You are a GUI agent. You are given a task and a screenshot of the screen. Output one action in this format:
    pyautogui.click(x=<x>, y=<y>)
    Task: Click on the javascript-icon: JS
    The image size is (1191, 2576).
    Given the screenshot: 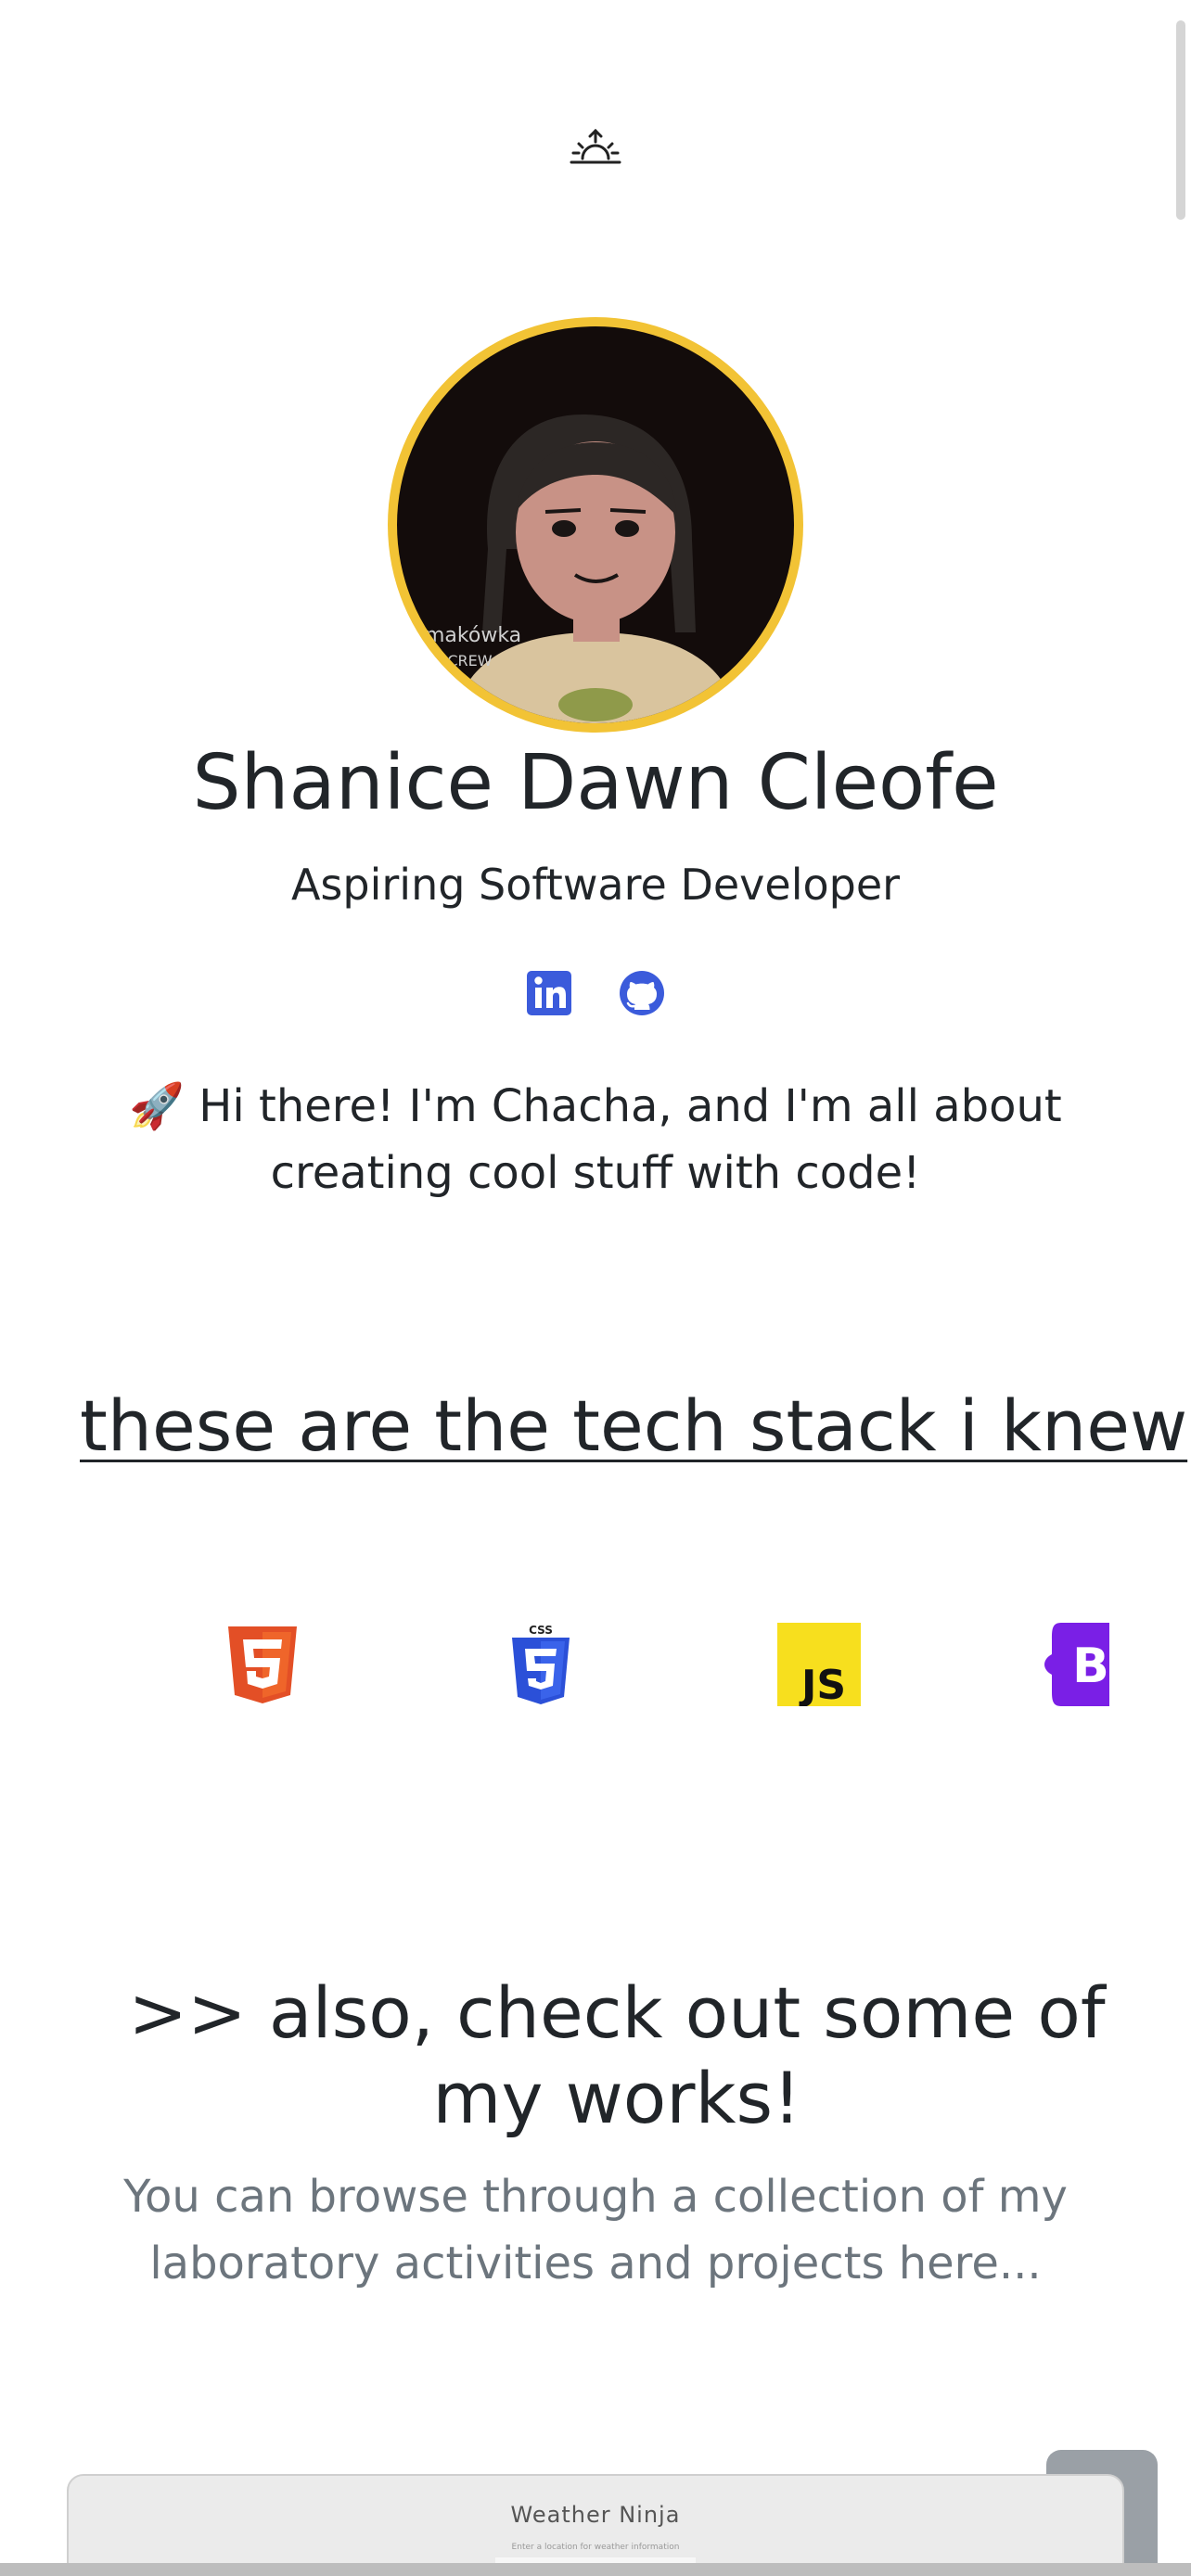 What is the action you would take?
    pyautogui.click(x=819, y=1666)
    